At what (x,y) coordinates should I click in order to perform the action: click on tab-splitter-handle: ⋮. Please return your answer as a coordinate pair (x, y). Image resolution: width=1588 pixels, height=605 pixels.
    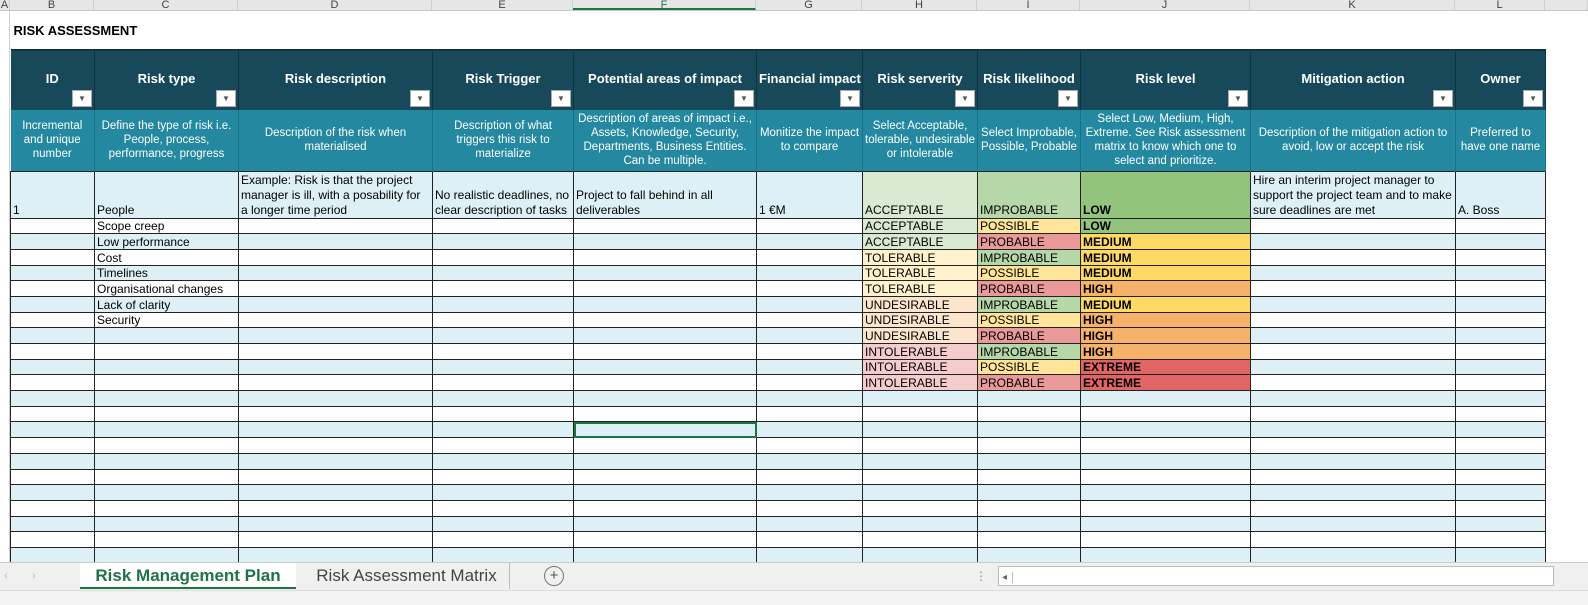
    Looking at the image, I should click on (981, 576).